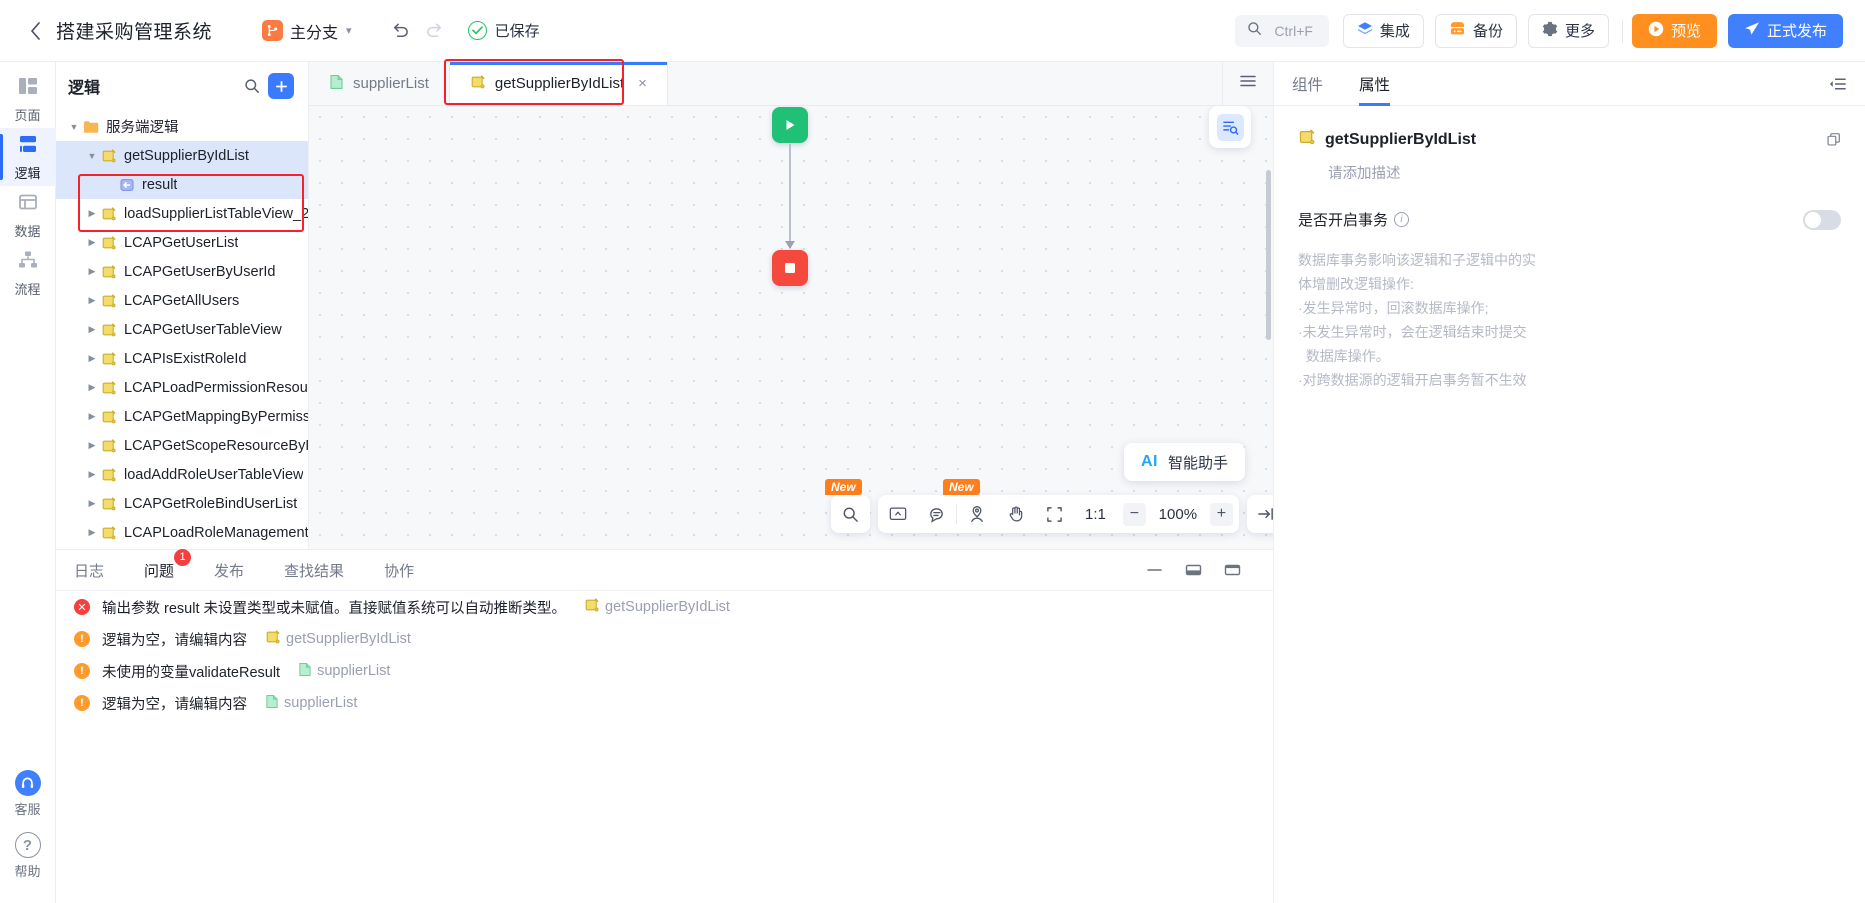 The image size is (1865, 903). I want to click on panel-collapse-icon, so click(1837, 84).